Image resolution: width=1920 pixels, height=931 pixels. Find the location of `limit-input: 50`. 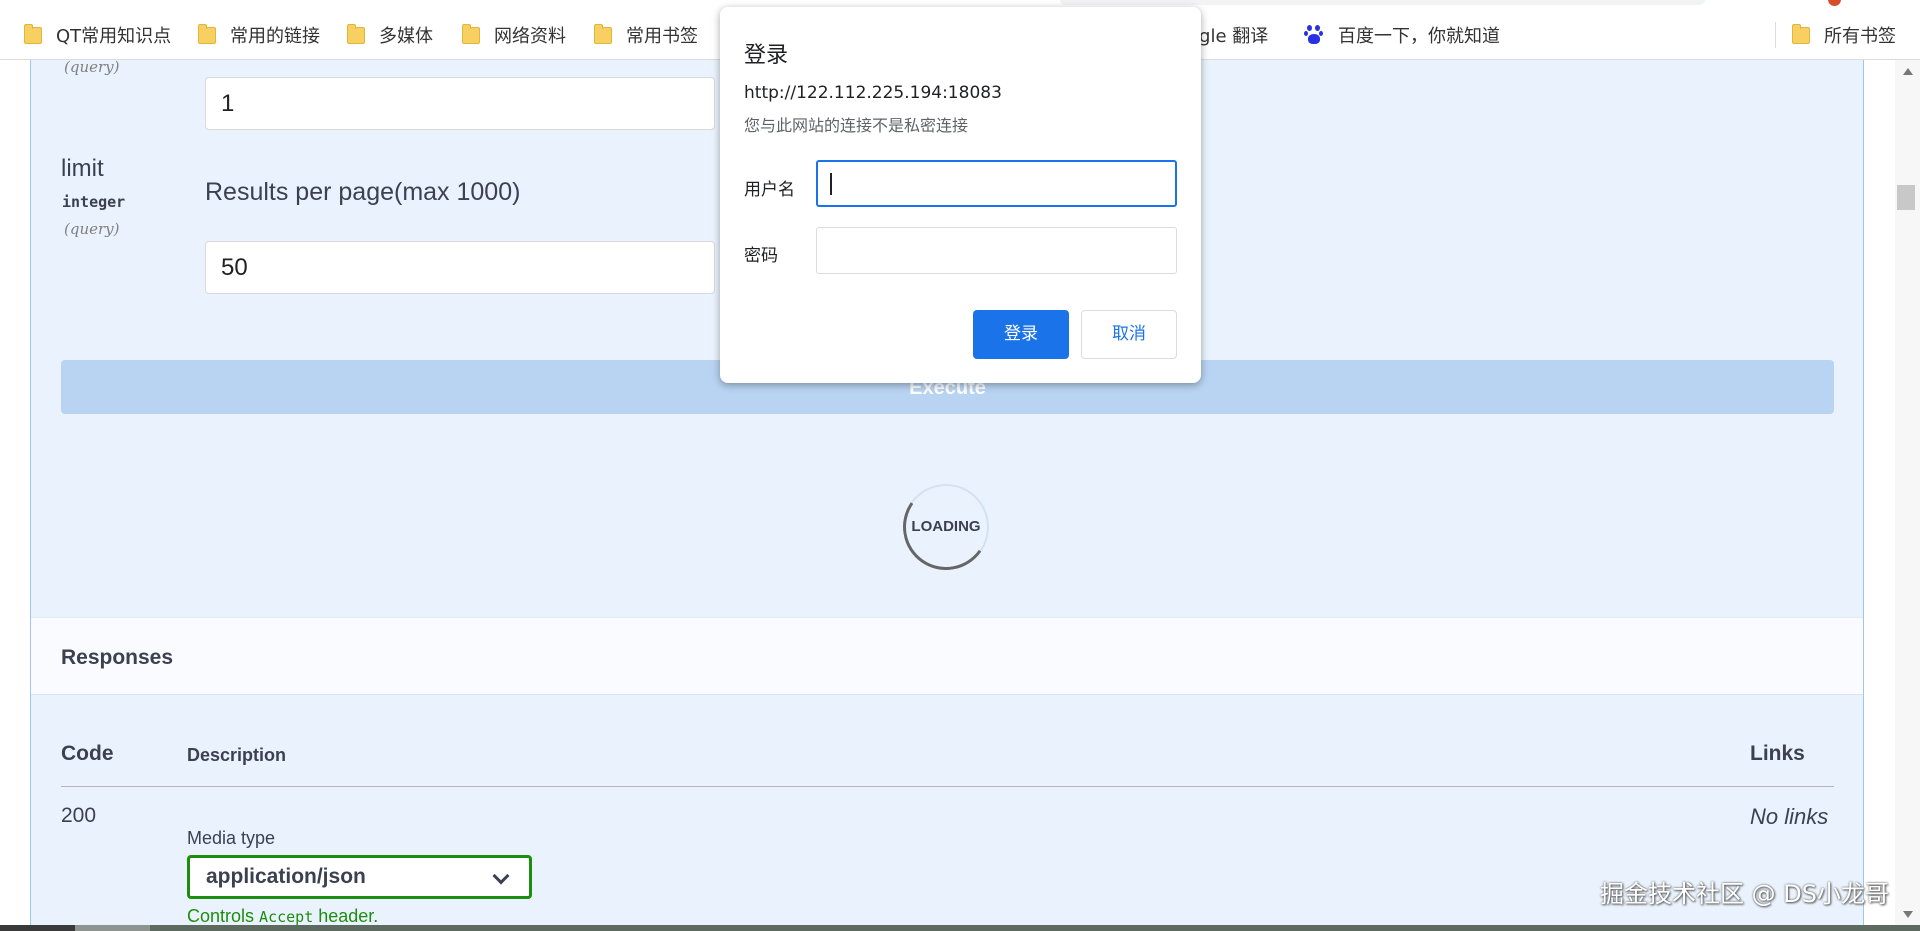

limit-input: 50 is located at coordinates (460, 267).